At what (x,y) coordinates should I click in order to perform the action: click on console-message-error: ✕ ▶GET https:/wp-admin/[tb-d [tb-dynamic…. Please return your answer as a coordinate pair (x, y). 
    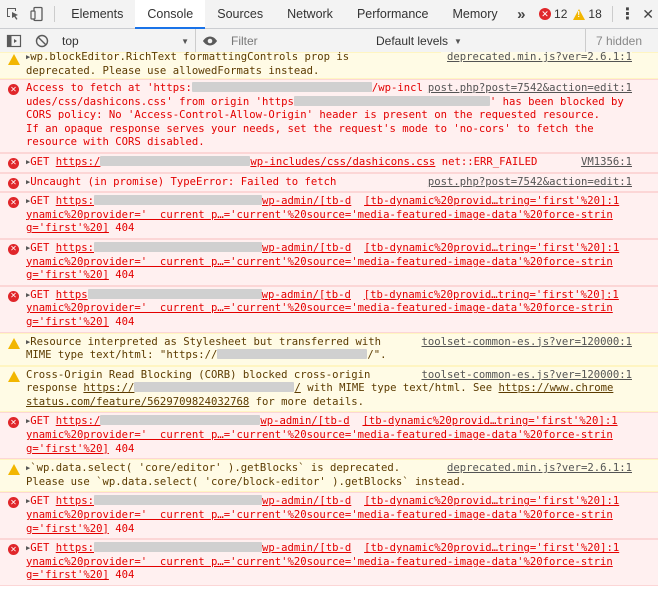
    Looking at the image, I should click on (329, 436).